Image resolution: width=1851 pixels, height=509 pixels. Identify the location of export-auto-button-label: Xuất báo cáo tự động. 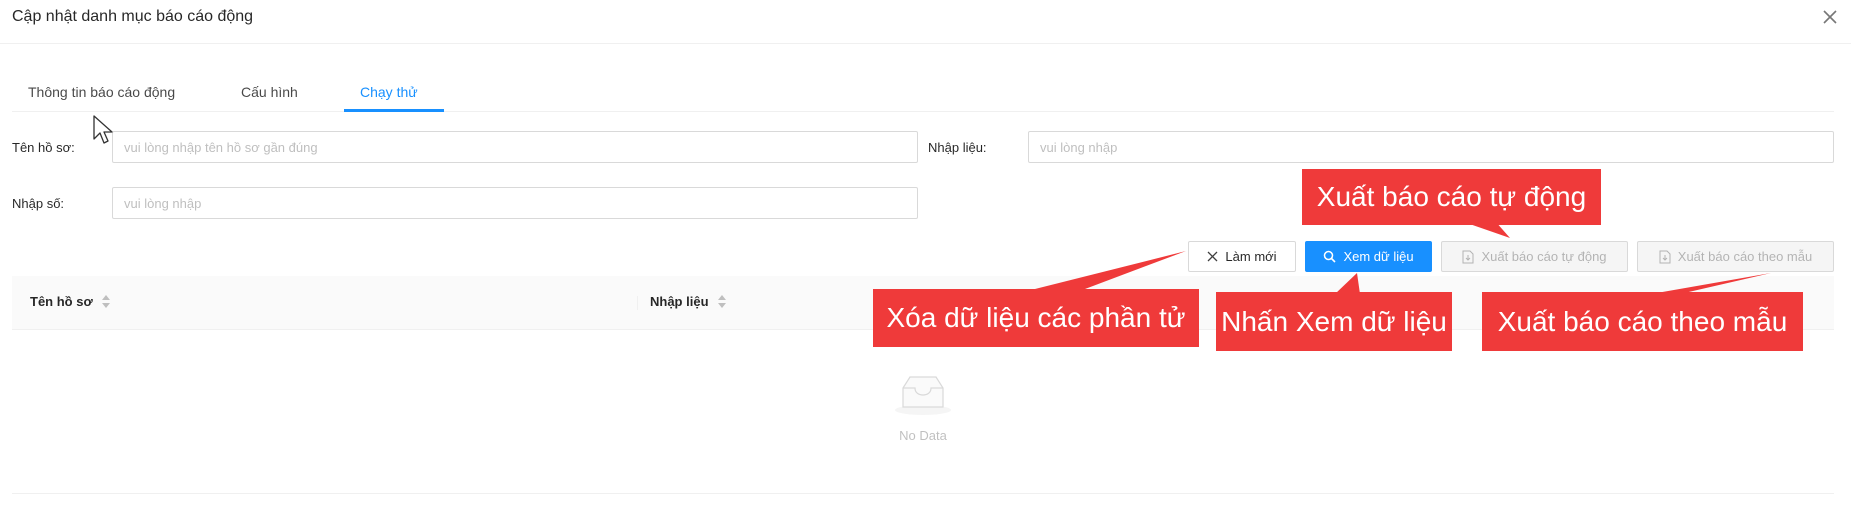
(1544, 256).